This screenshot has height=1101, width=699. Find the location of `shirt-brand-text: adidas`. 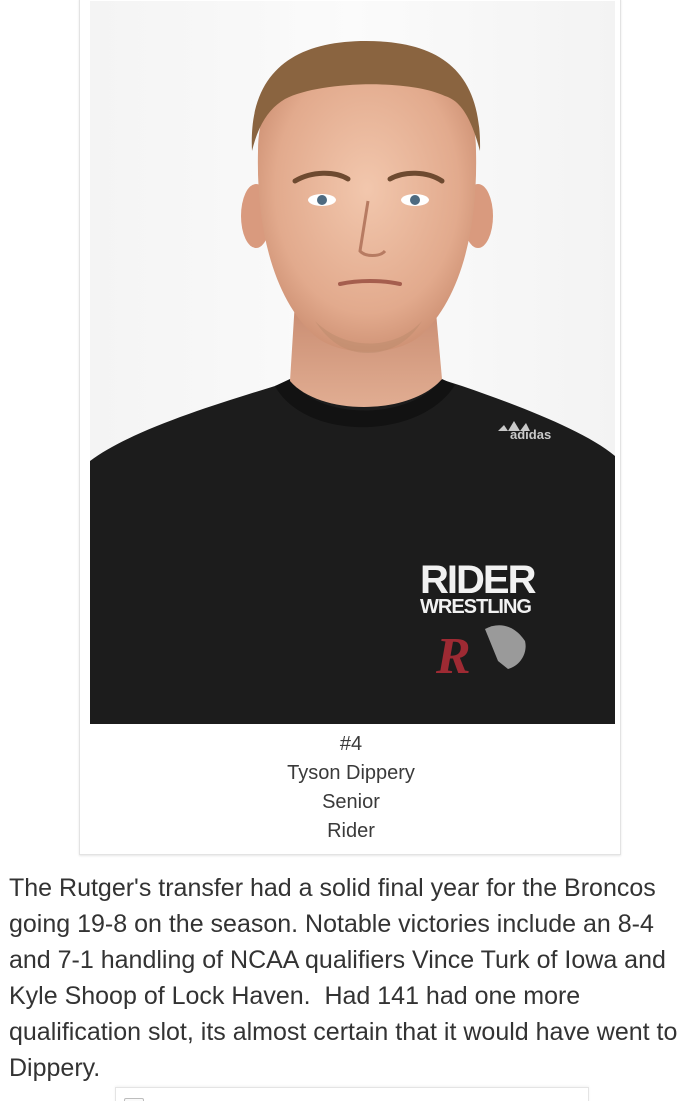

shirt-brand-text: adidas is located at coordinates (530, 434).